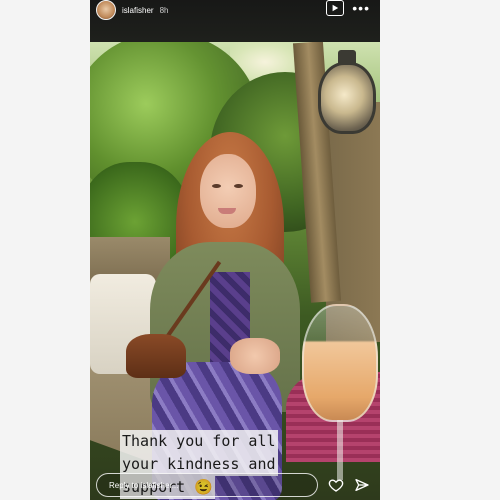 This screenshot has height=500, width=500. I want to click on username: islafisher, so click(138, 10).